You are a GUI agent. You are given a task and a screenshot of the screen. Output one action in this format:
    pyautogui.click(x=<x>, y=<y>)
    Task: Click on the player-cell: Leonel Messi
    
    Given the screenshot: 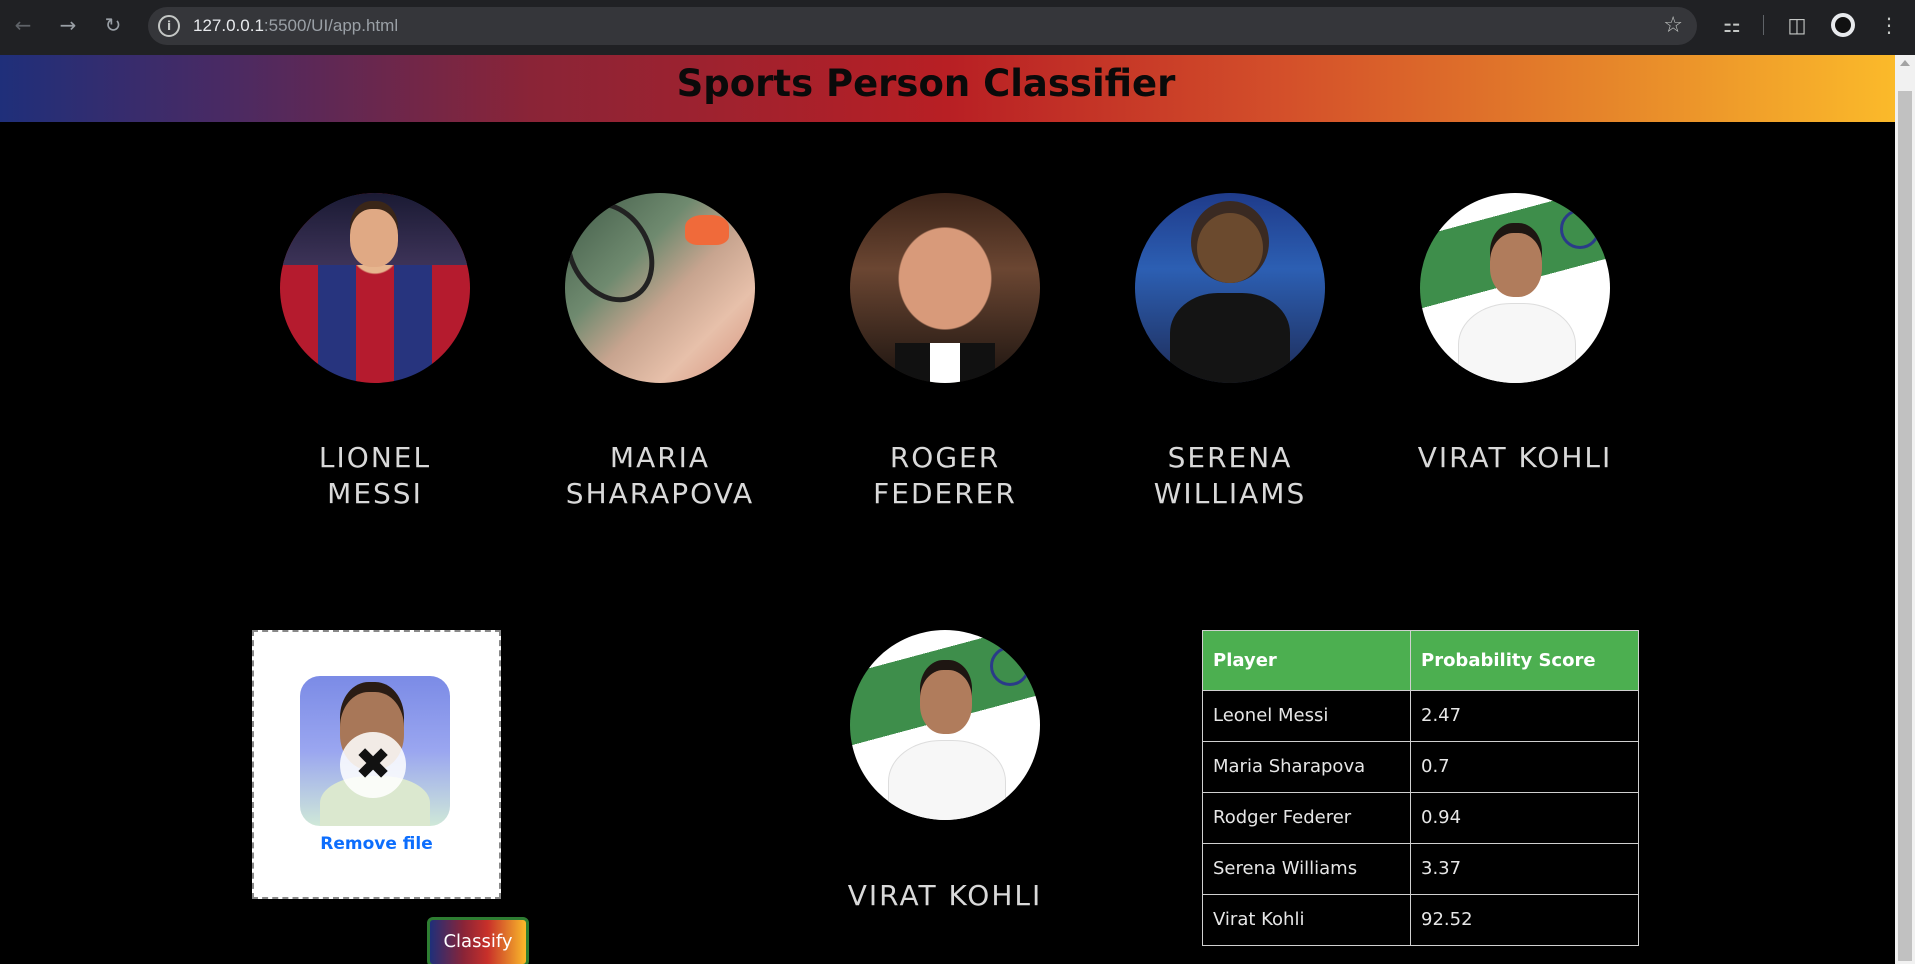 What is the action you would take?
    pyautogui.click(x=1306, y=716)
    